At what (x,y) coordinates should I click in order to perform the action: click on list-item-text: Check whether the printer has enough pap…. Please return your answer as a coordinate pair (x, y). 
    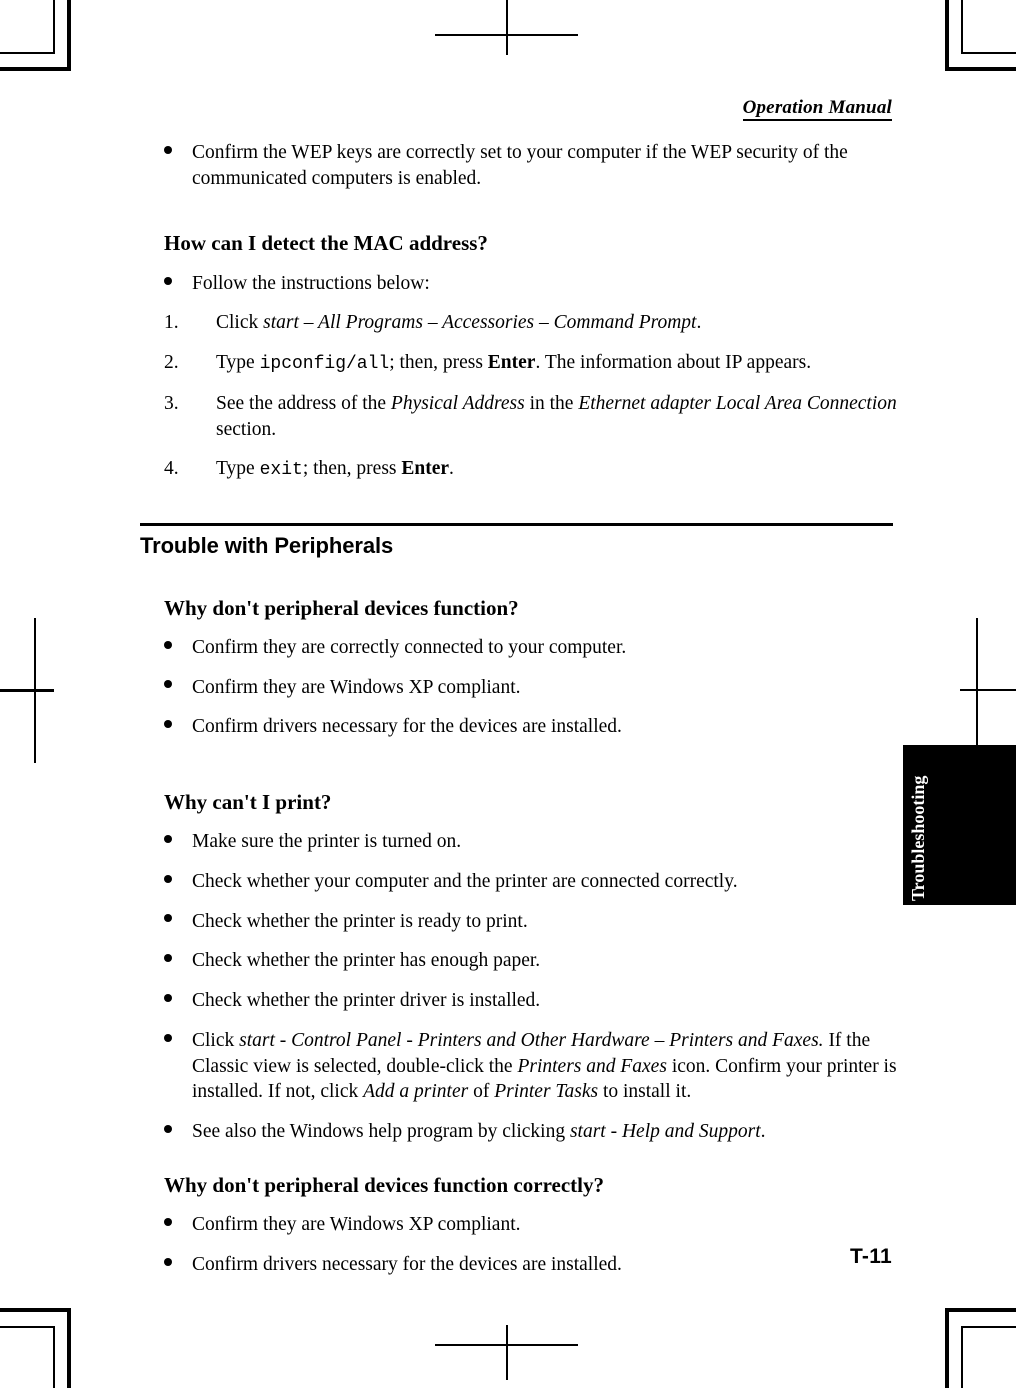
    Looking at the image, I should click on (366, 961).